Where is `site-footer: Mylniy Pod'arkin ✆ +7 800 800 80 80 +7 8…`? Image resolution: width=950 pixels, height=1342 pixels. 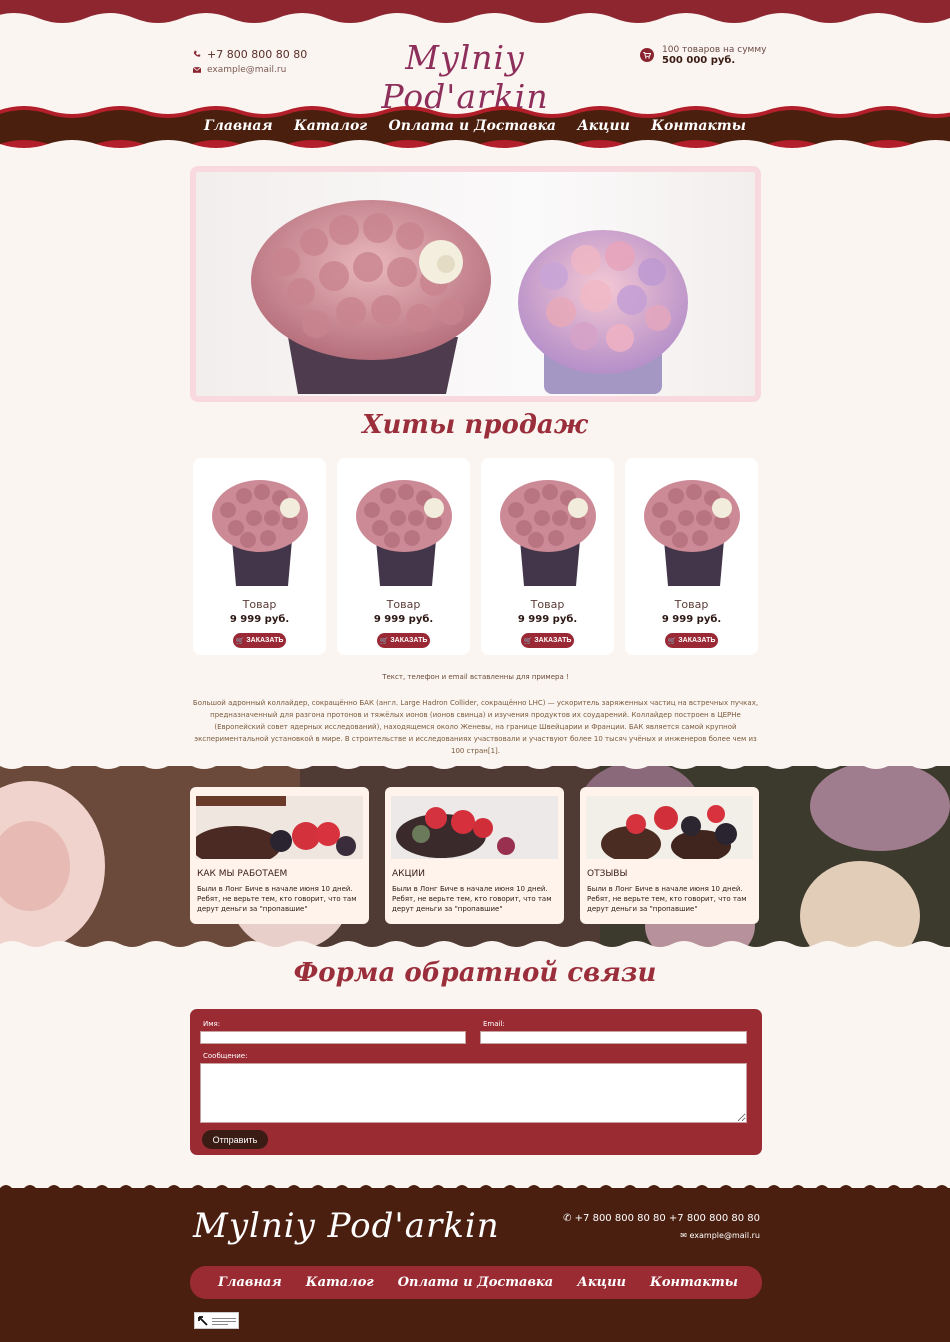 site-footer: Mylniy Pod'arkin ✆ +7 800 800 80 80 +7 8… is located at coordinates (475, 1265).